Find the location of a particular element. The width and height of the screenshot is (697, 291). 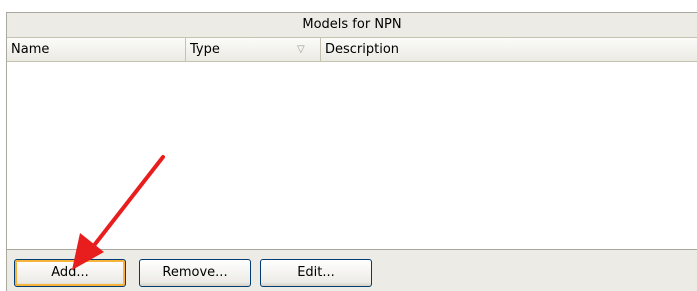

column-header-name-label: Name is located at coordinates (30, 49).